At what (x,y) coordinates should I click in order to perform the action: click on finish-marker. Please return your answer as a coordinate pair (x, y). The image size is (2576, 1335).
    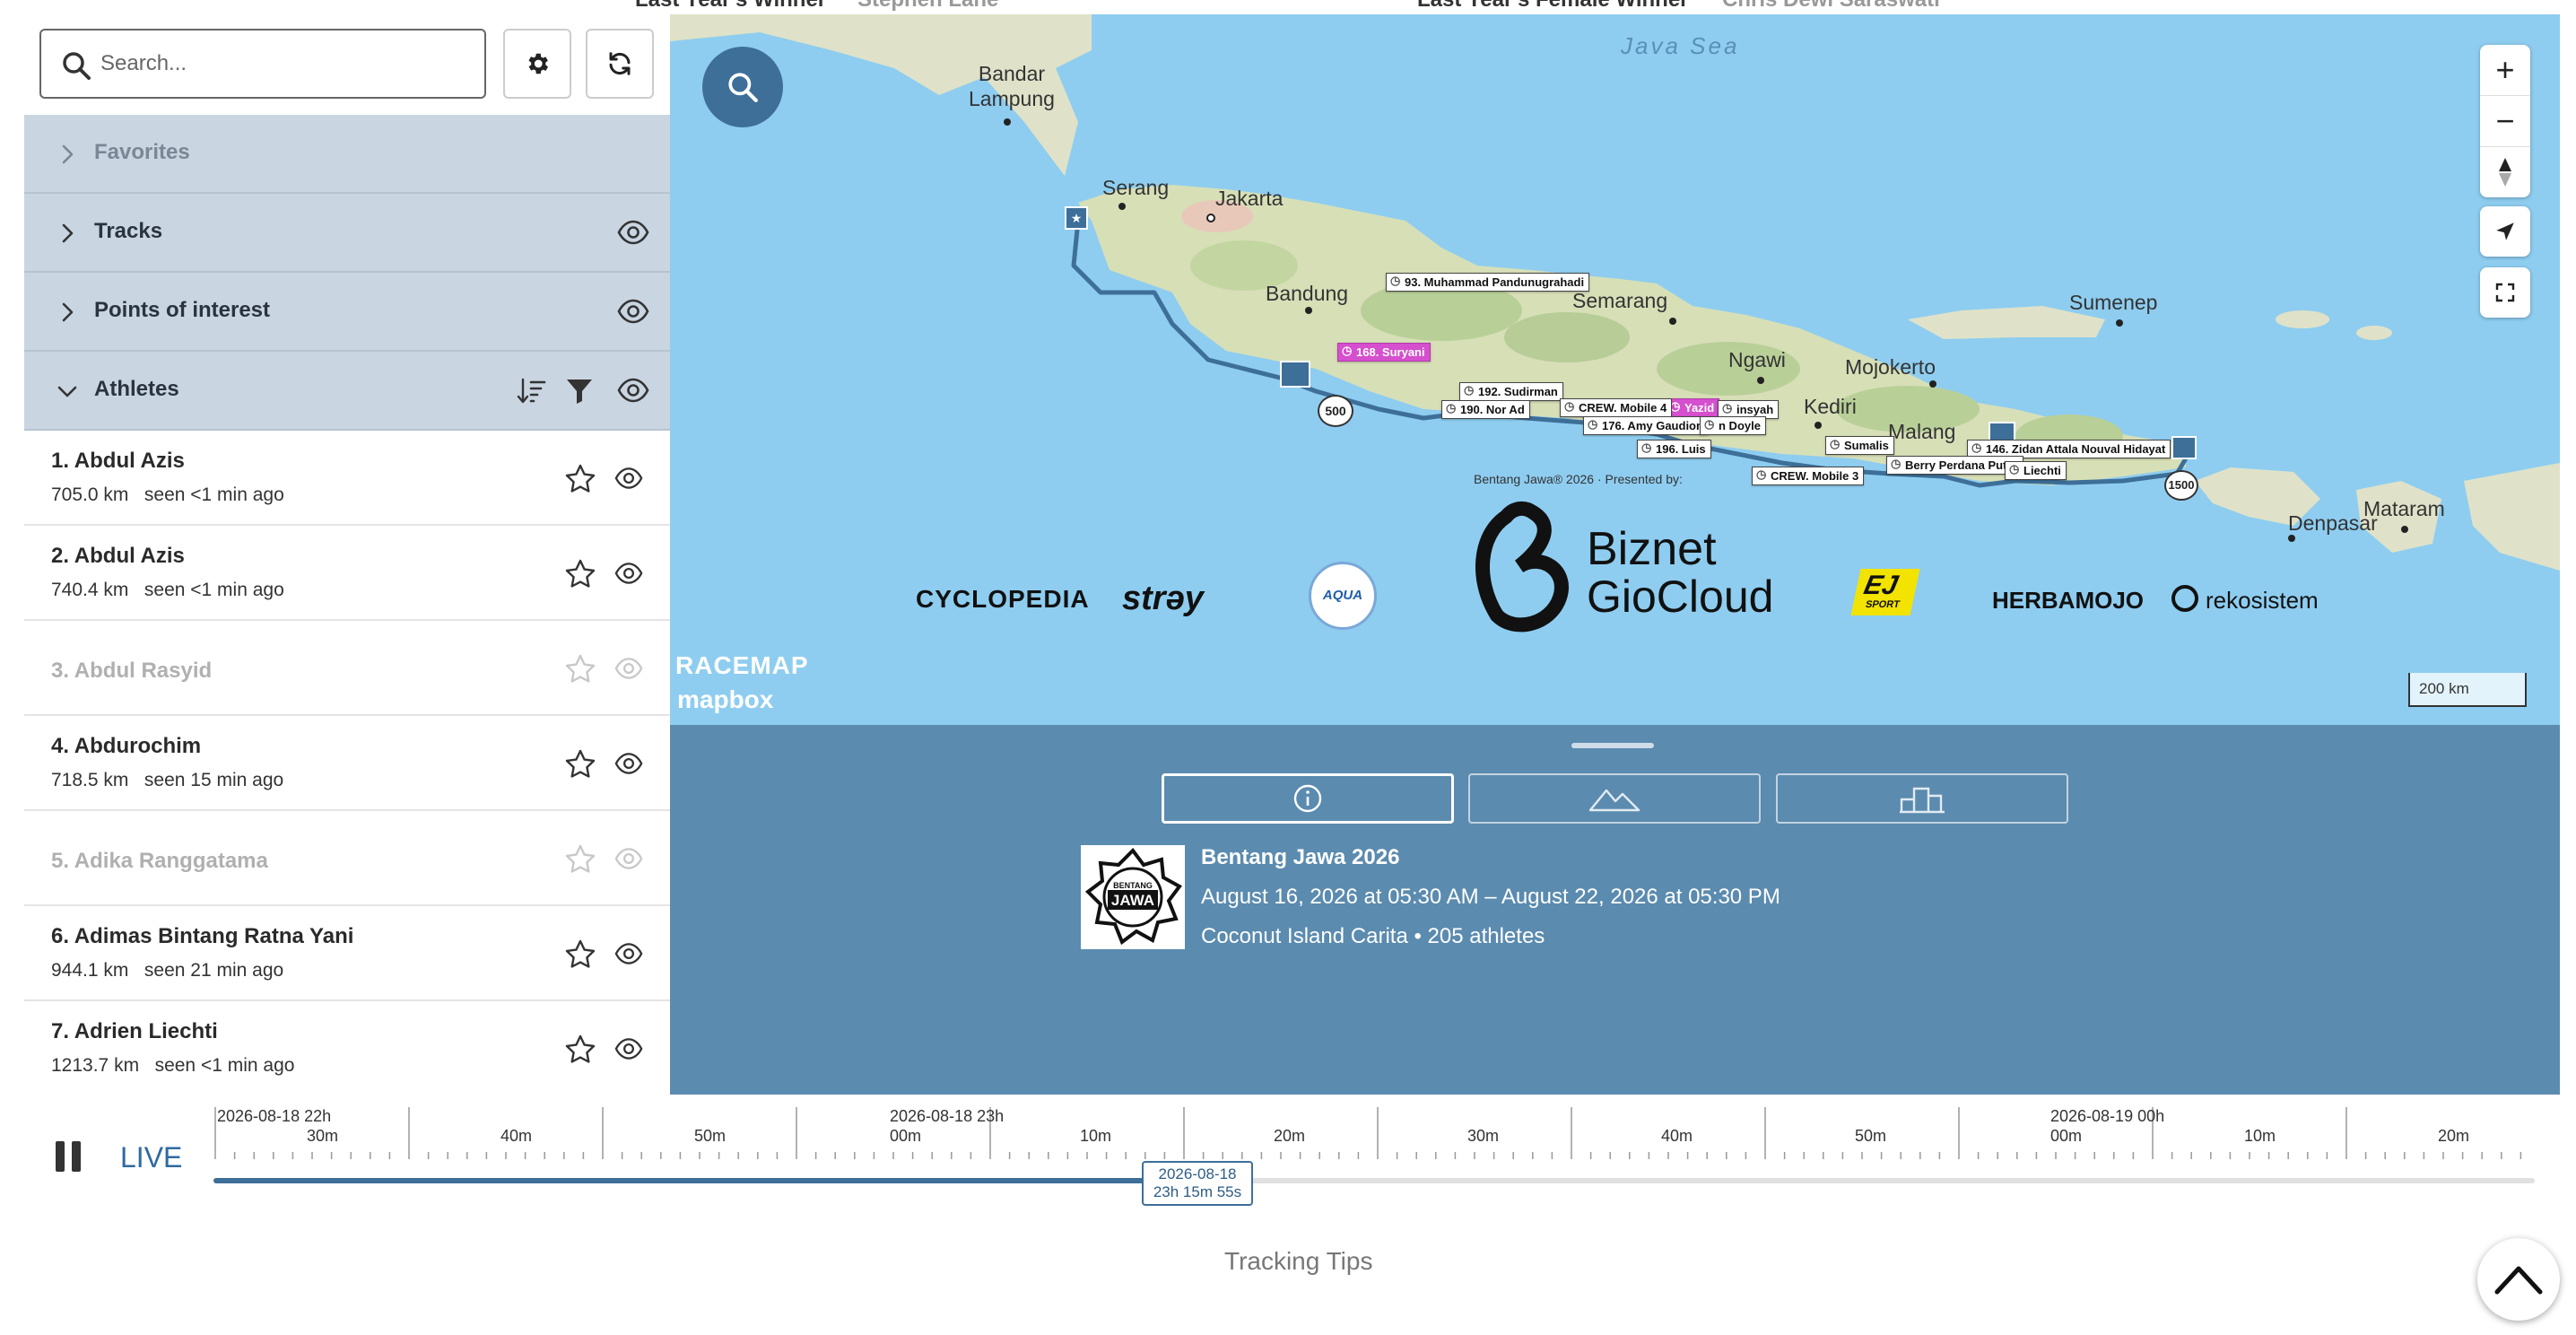
    Looking at the image, I should click on (2184, 447).